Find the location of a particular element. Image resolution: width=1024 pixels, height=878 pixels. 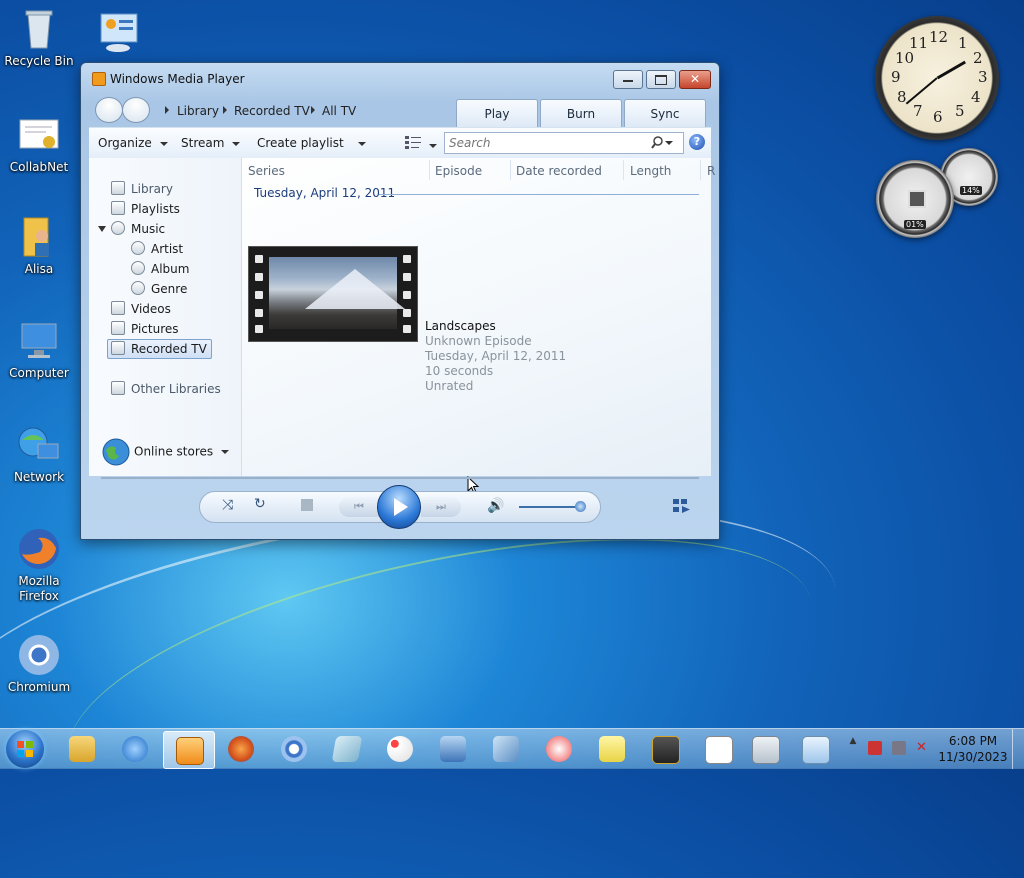

mute-button: 🔊 is located at coordinates (495, 506).